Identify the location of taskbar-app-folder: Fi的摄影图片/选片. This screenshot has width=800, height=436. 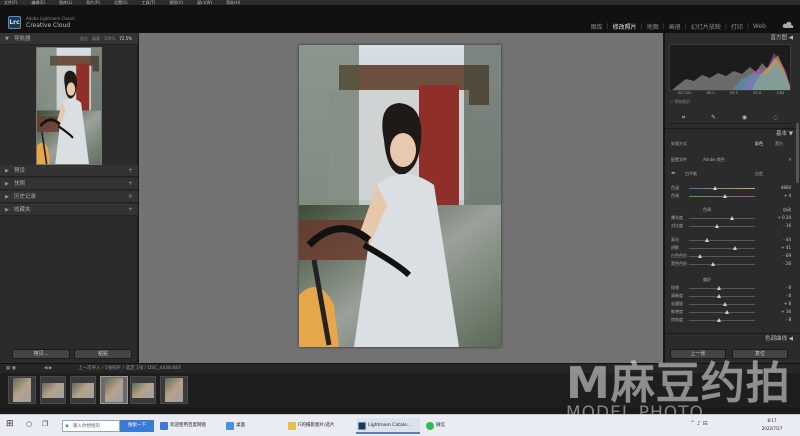
(319, 426).